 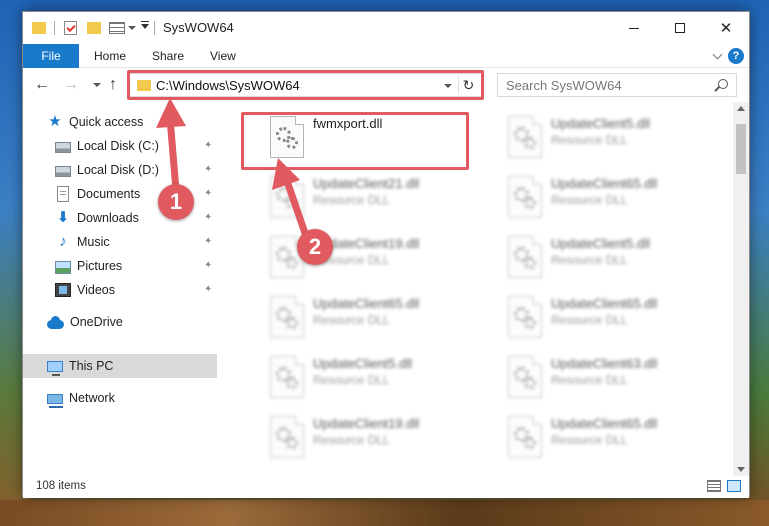 I want to click on sidebar-item-onedrive: OneDrive, so click(x=120, y=322).